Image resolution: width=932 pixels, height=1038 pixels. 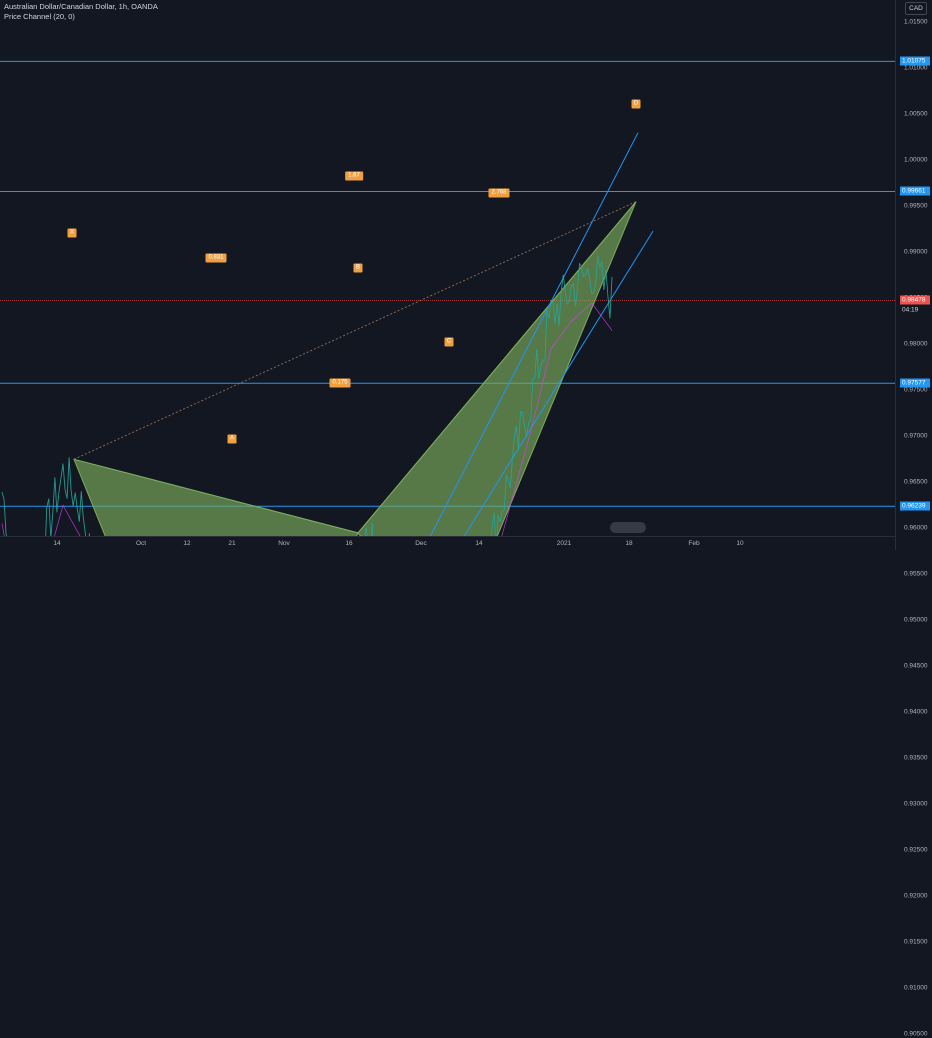 What do you see at coordinates (916, 252) in the screenshot?
I see `price-tick-label: 0.99000` at bounding box center [916, 252].